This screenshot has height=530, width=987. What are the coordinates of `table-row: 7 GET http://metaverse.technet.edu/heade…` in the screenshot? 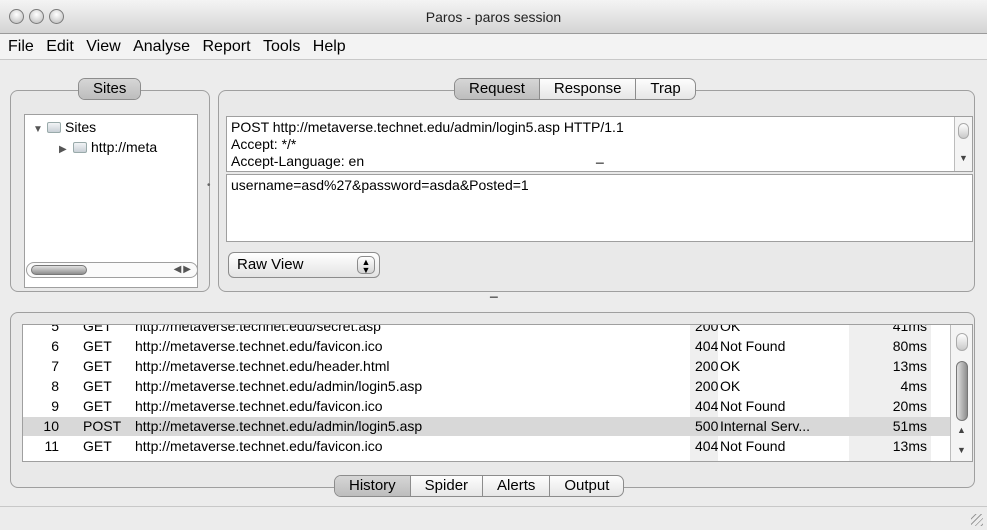 It's located at (487, 366).